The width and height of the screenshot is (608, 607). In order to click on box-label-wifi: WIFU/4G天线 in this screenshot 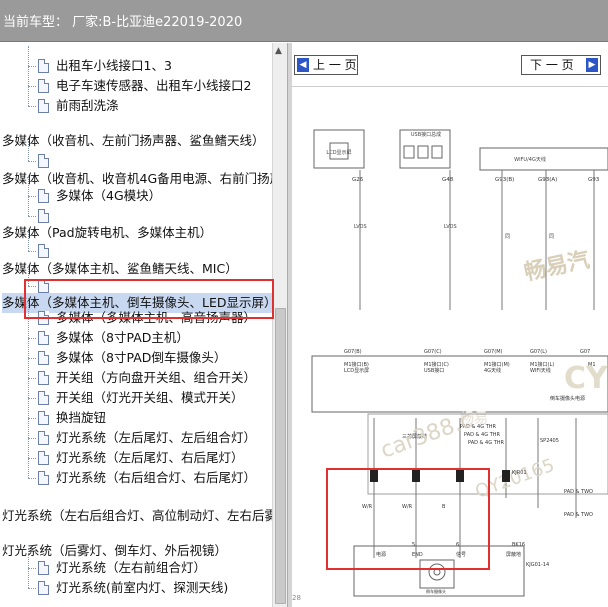, I will do `click(530, 159)`.